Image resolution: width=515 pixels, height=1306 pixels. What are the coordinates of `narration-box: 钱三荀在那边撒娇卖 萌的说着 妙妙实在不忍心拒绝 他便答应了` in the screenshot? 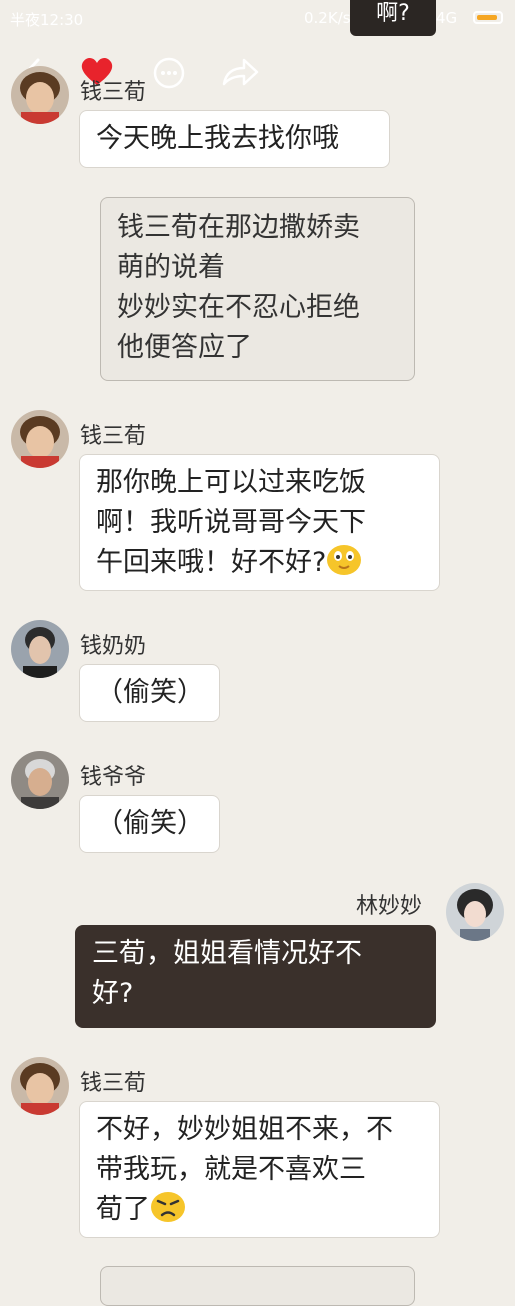 It's located at (257, 289).